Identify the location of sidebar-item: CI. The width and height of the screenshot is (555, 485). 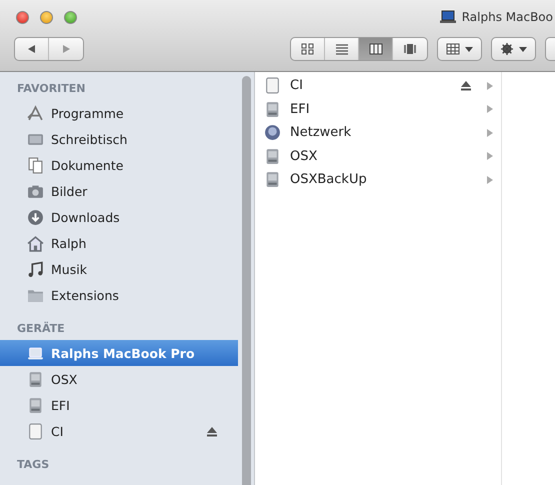
(119, 431).